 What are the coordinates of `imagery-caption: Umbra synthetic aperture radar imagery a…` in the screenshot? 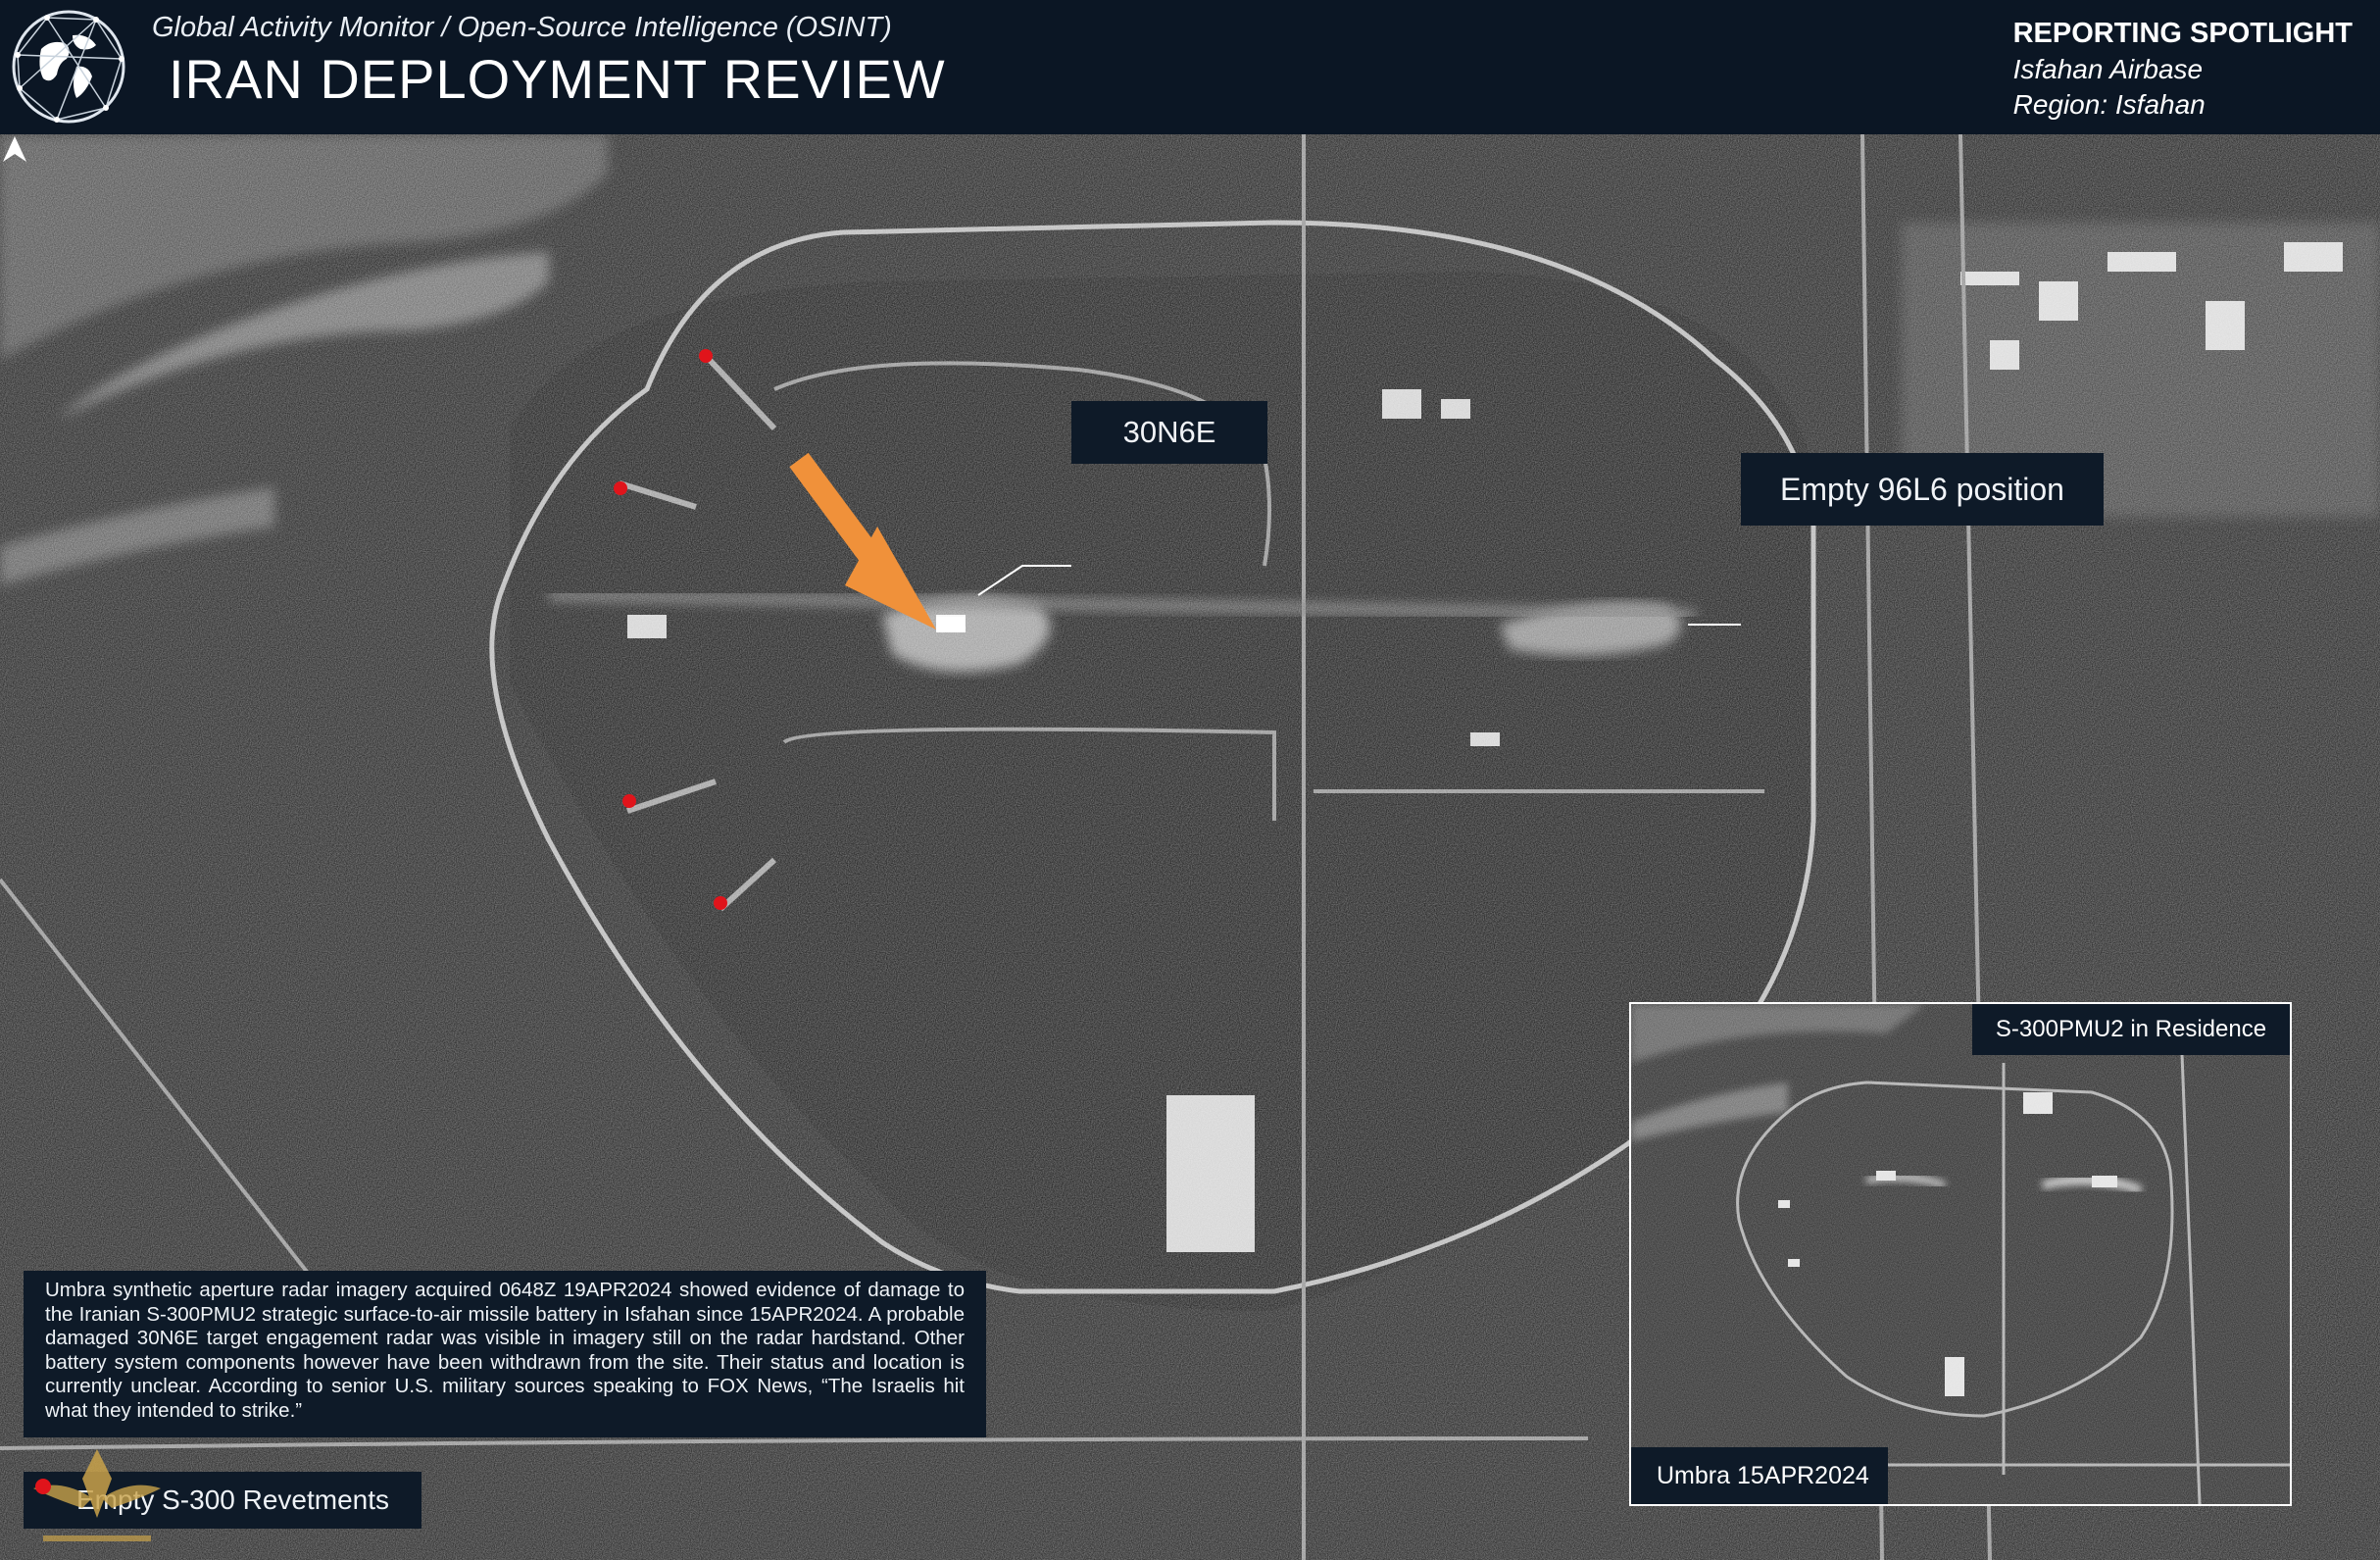 It's located at (505, 1354).